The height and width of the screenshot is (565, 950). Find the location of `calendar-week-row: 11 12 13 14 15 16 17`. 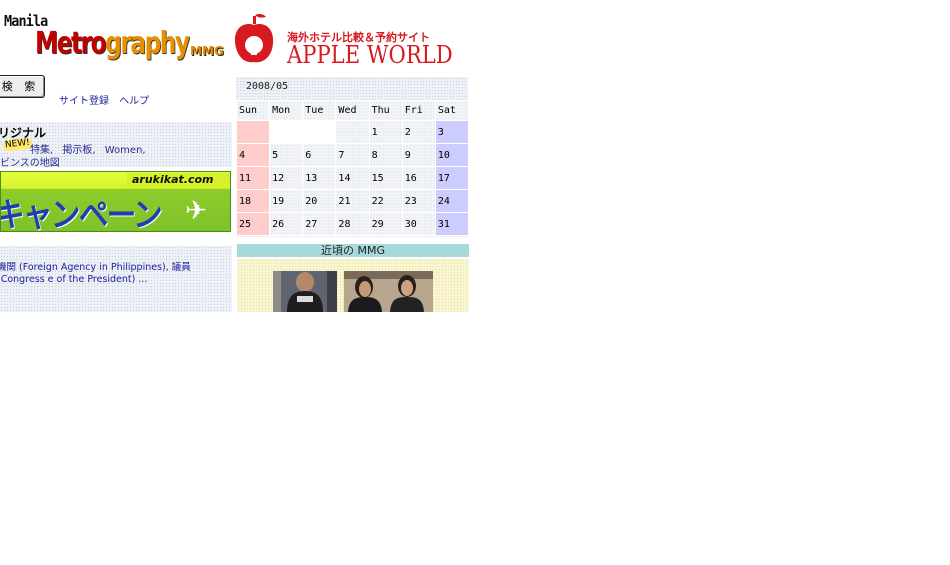

calendar-week-row: 11 12 13 14 15 16 17 is located at coordinates (352, 178).